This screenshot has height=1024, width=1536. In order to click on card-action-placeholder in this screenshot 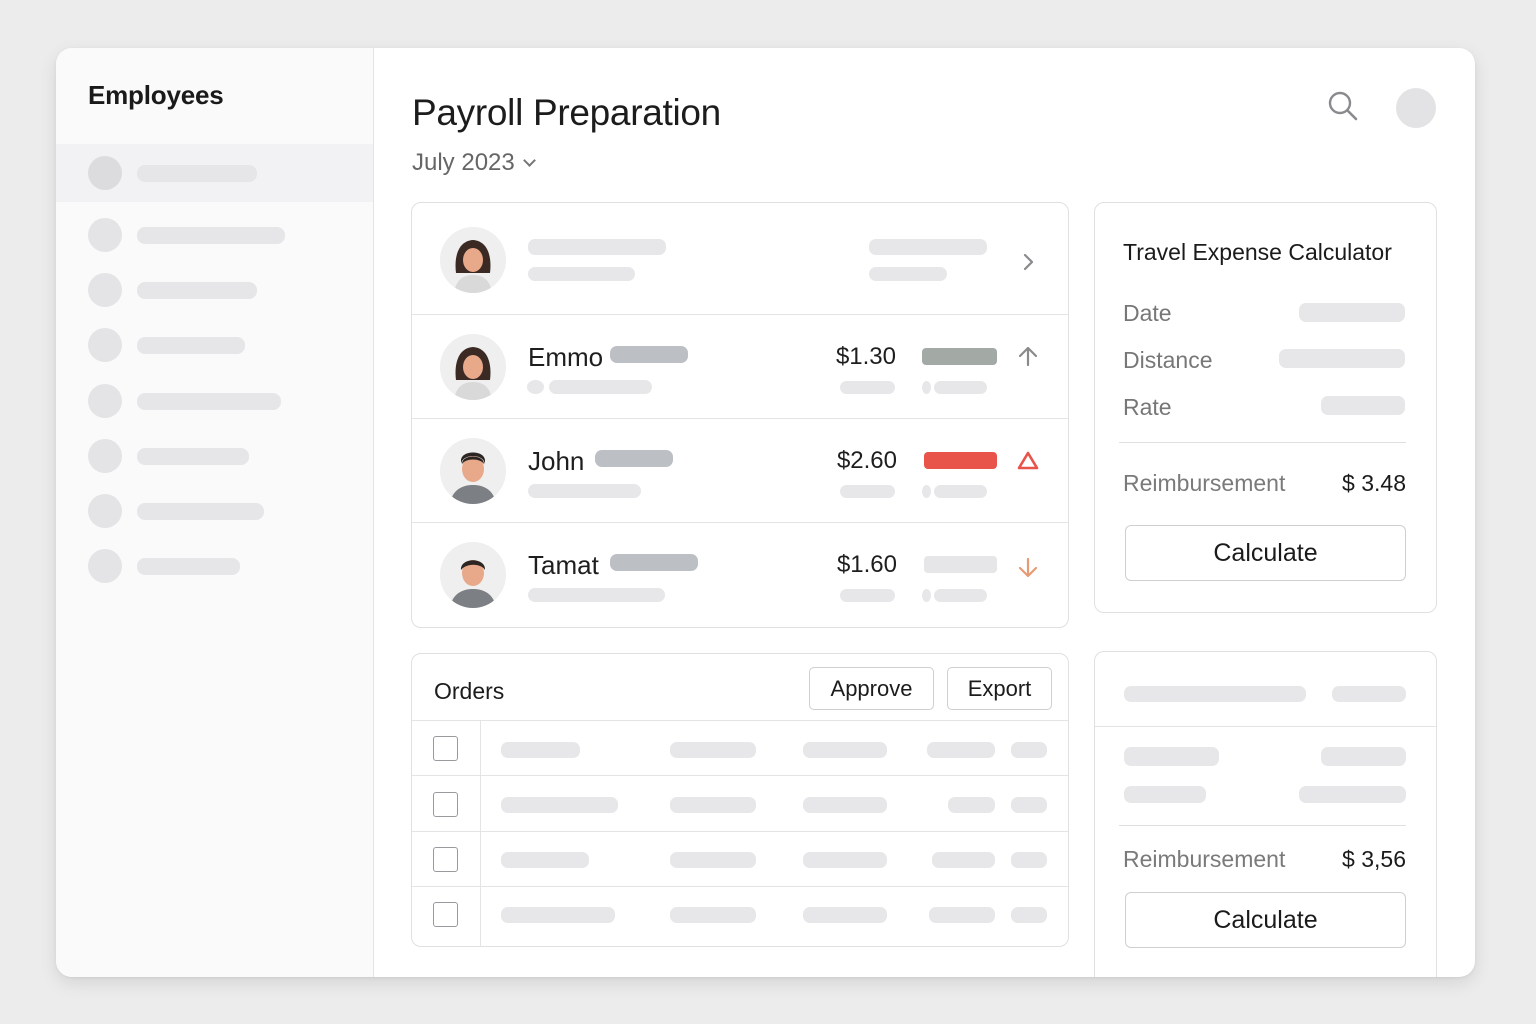, I will do `click(1369, 694)`.